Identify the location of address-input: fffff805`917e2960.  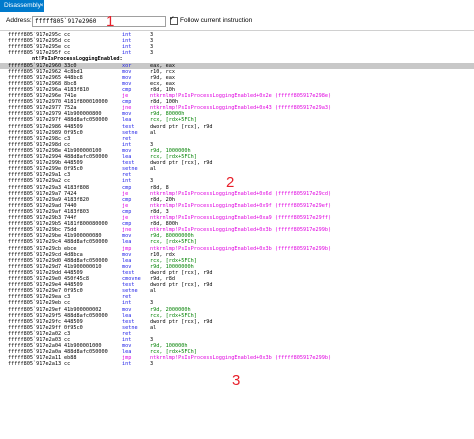
(99, 21).